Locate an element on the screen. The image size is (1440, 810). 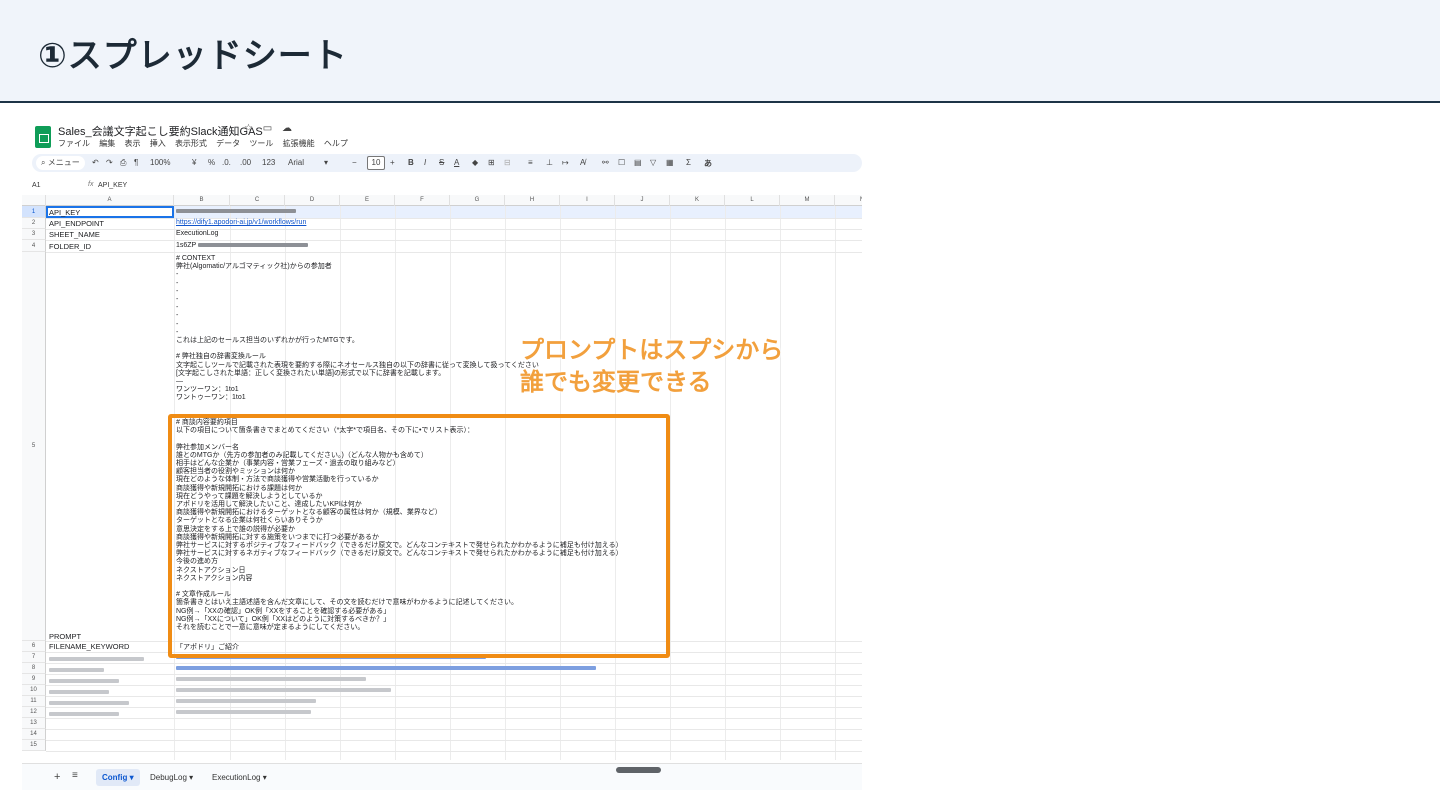
menu-data: データ is located at coordinates (228, 143).